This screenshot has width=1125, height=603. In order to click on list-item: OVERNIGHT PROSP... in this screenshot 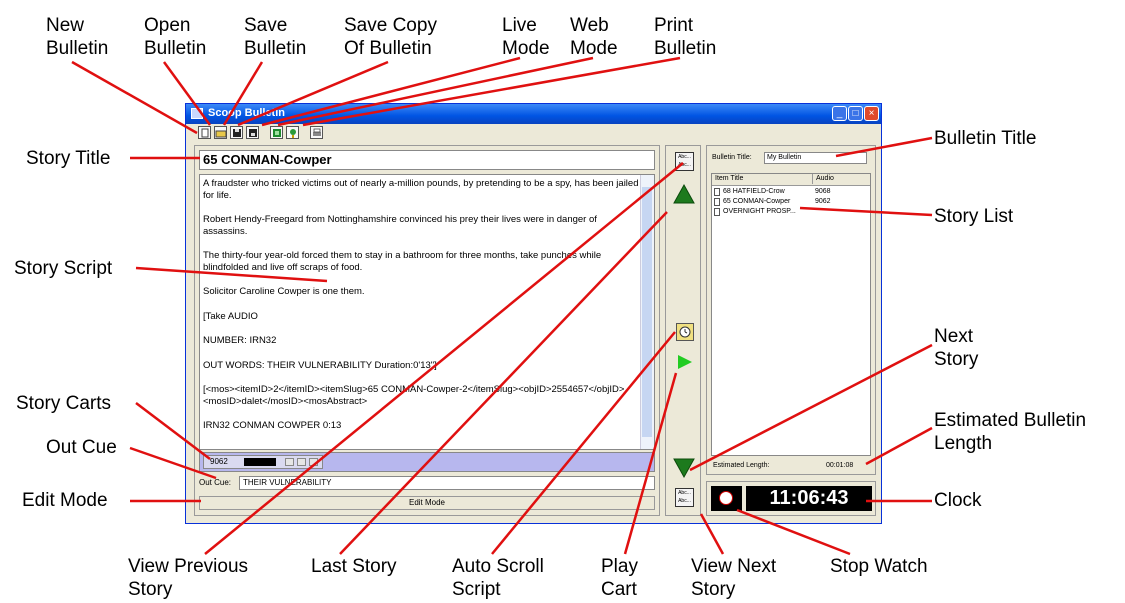, I will do `click(791, 212)`.